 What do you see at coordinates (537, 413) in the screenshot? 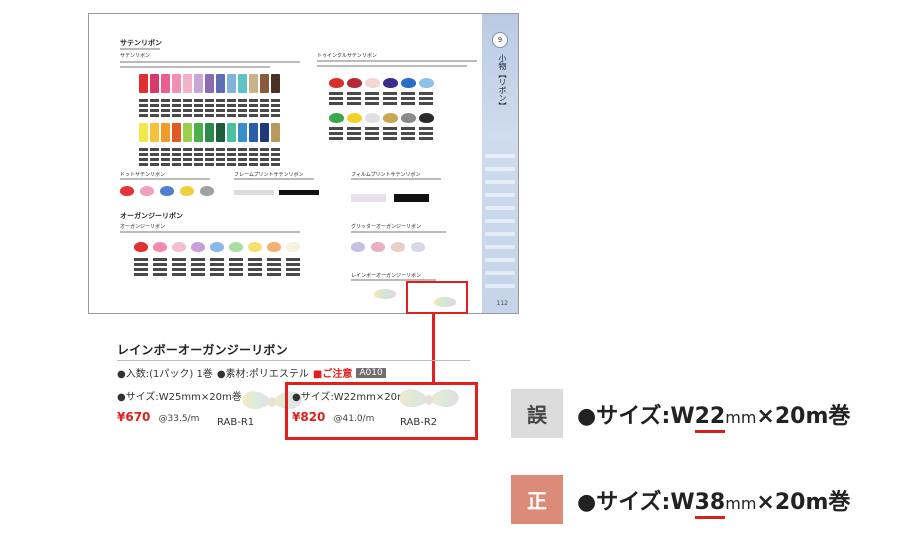
I see `wrong-label: 誤` at bounding box center [537, 413].